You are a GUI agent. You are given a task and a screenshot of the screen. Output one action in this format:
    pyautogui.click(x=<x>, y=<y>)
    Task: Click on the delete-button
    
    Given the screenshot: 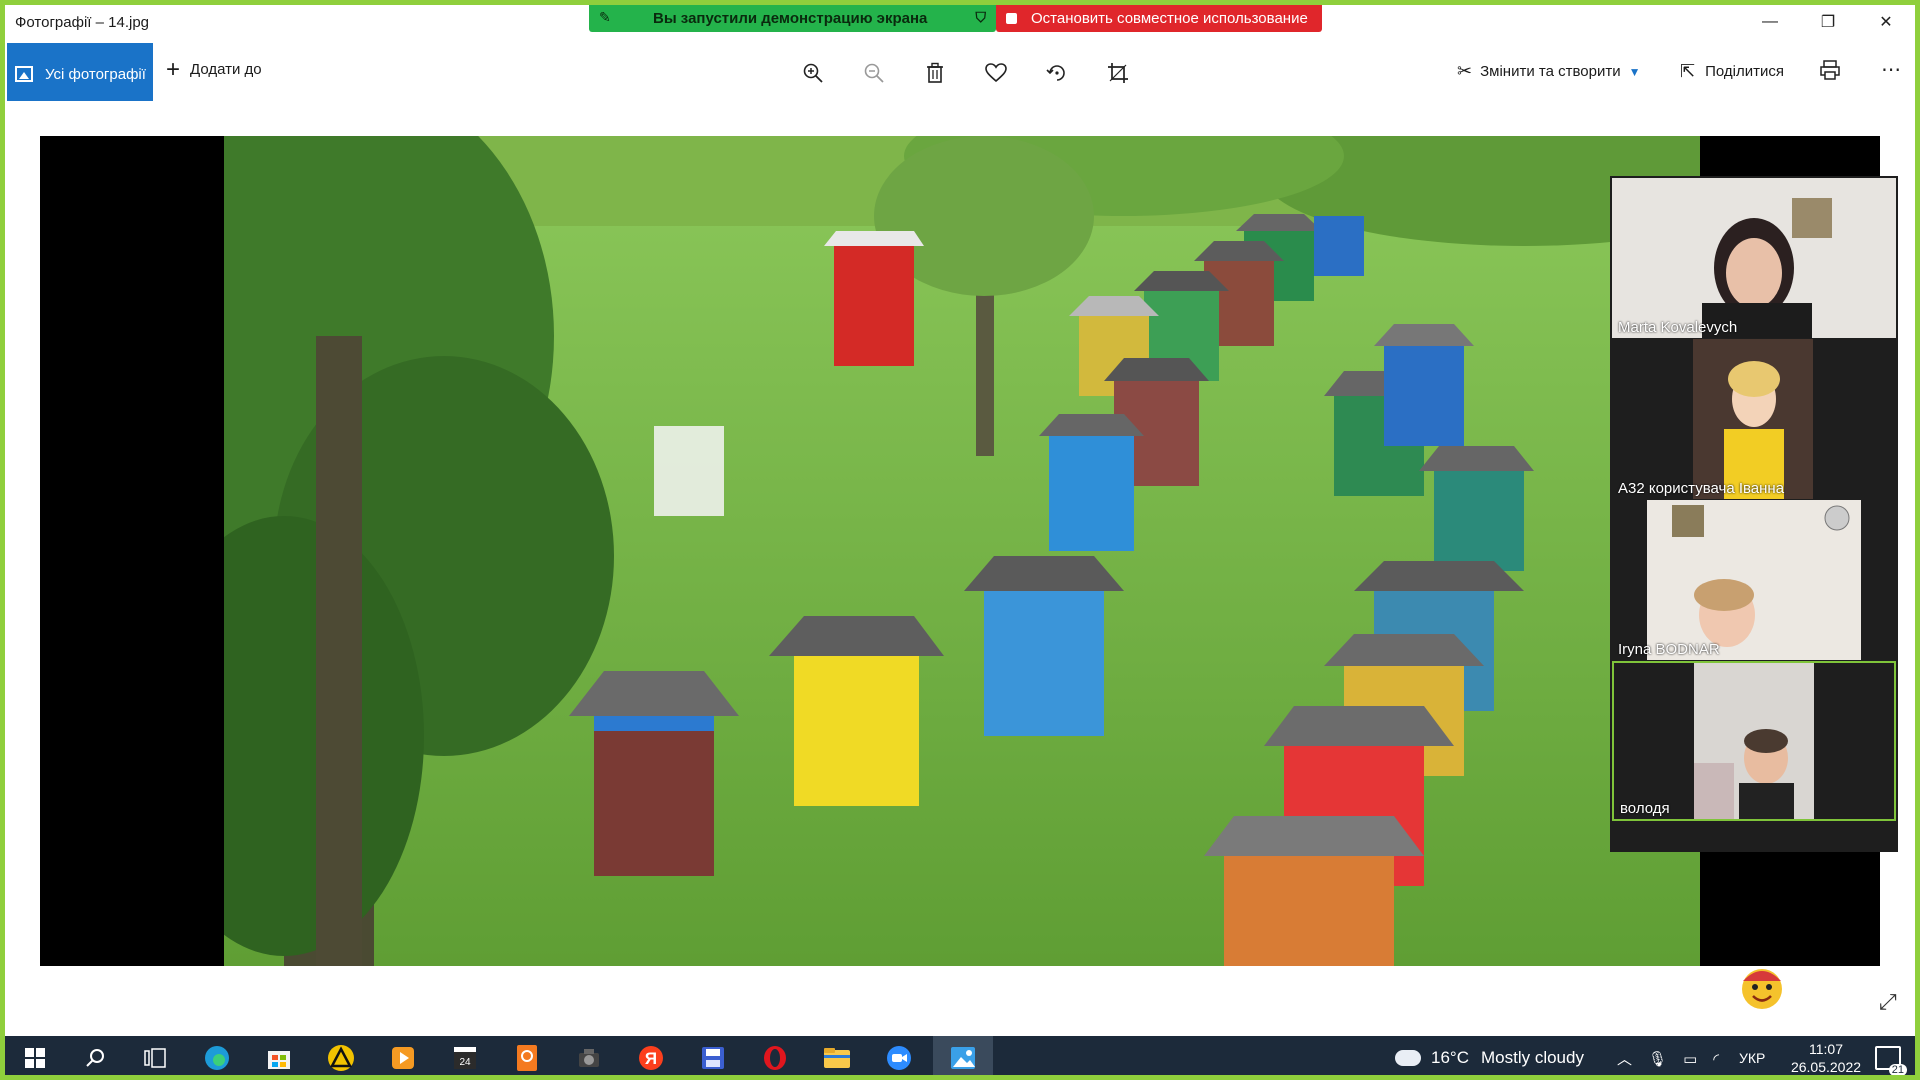 What is the action you would take?
    pyautogui.click(x=935, y=73)
    